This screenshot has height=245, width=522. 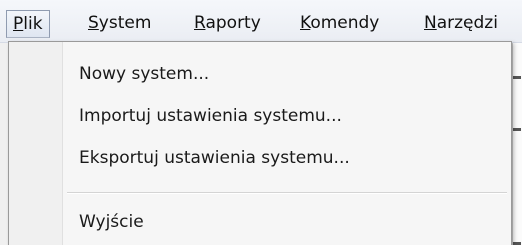 I want to click on menu-komendy-mnemonic: K, so click(x=305, y=23).